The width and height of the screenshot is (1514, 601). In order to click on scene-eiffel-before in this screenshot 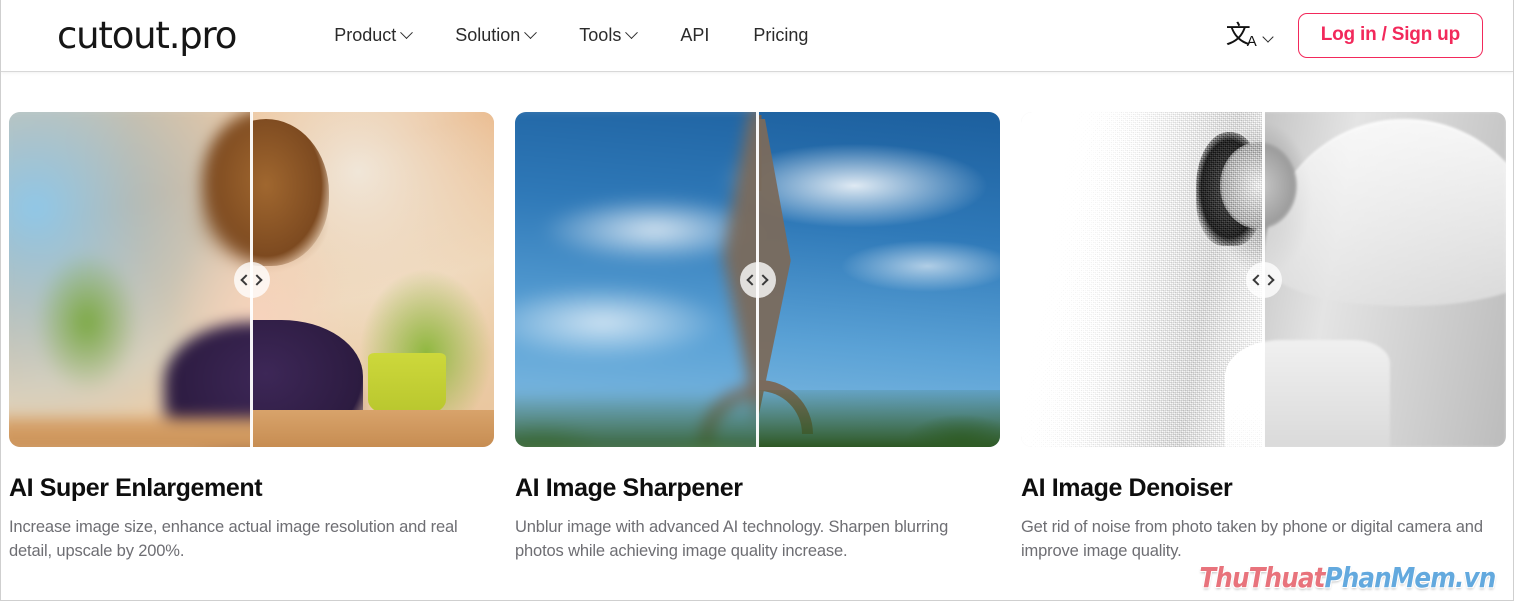, I will do `click(636, 279)`.